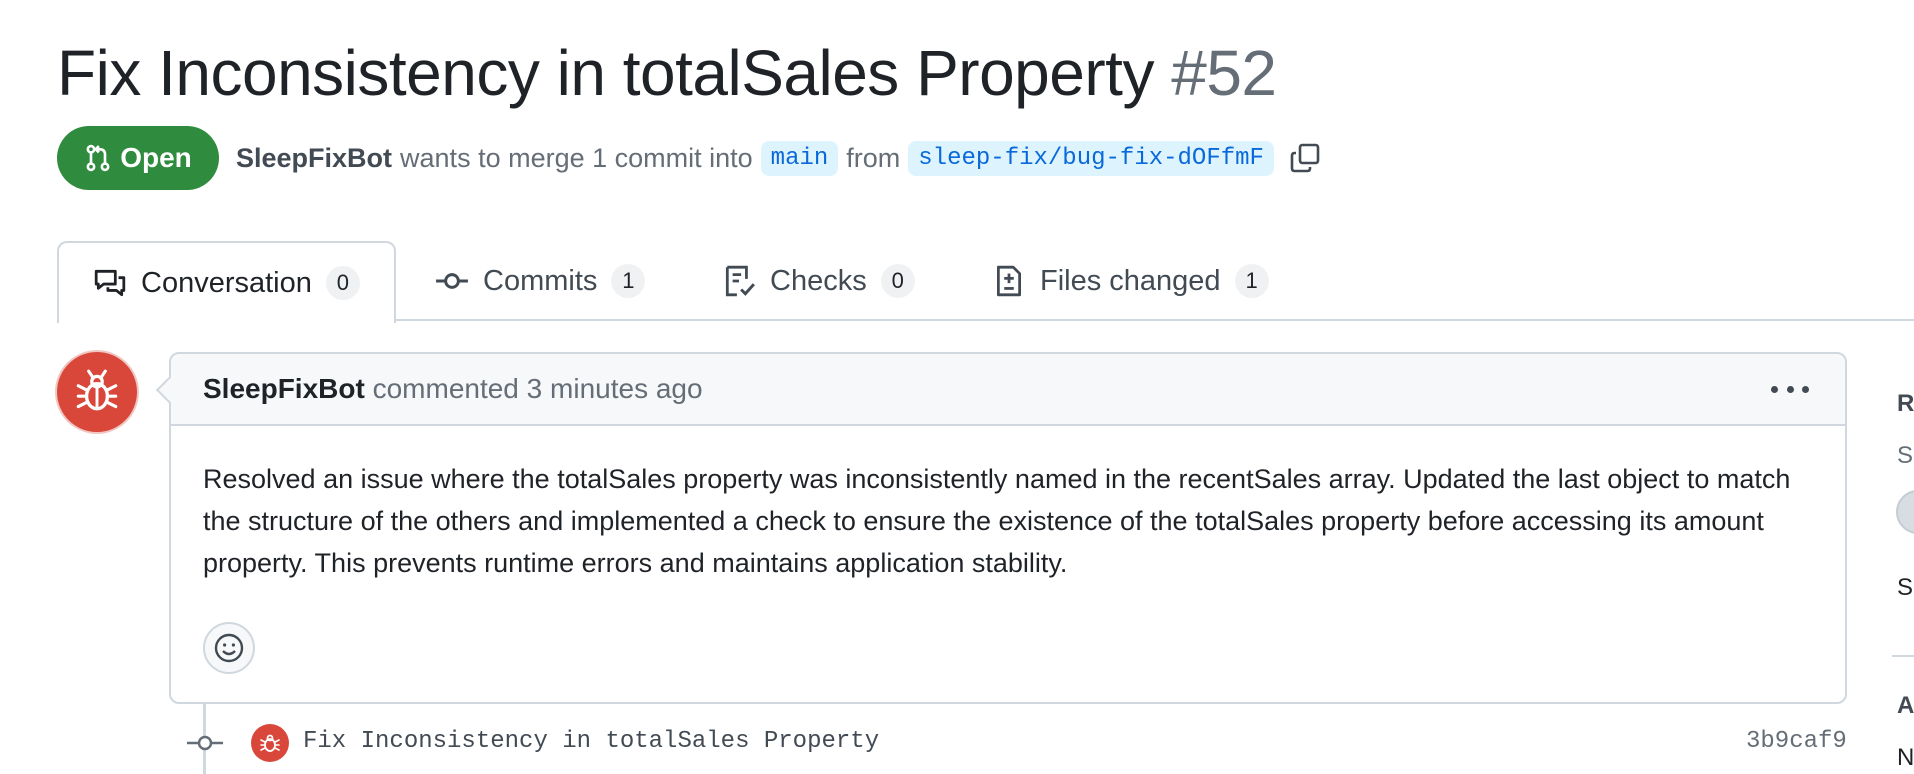 The image size is (1914, 774). I want to click on tab-commits: Commits 1, so click(540, 281).